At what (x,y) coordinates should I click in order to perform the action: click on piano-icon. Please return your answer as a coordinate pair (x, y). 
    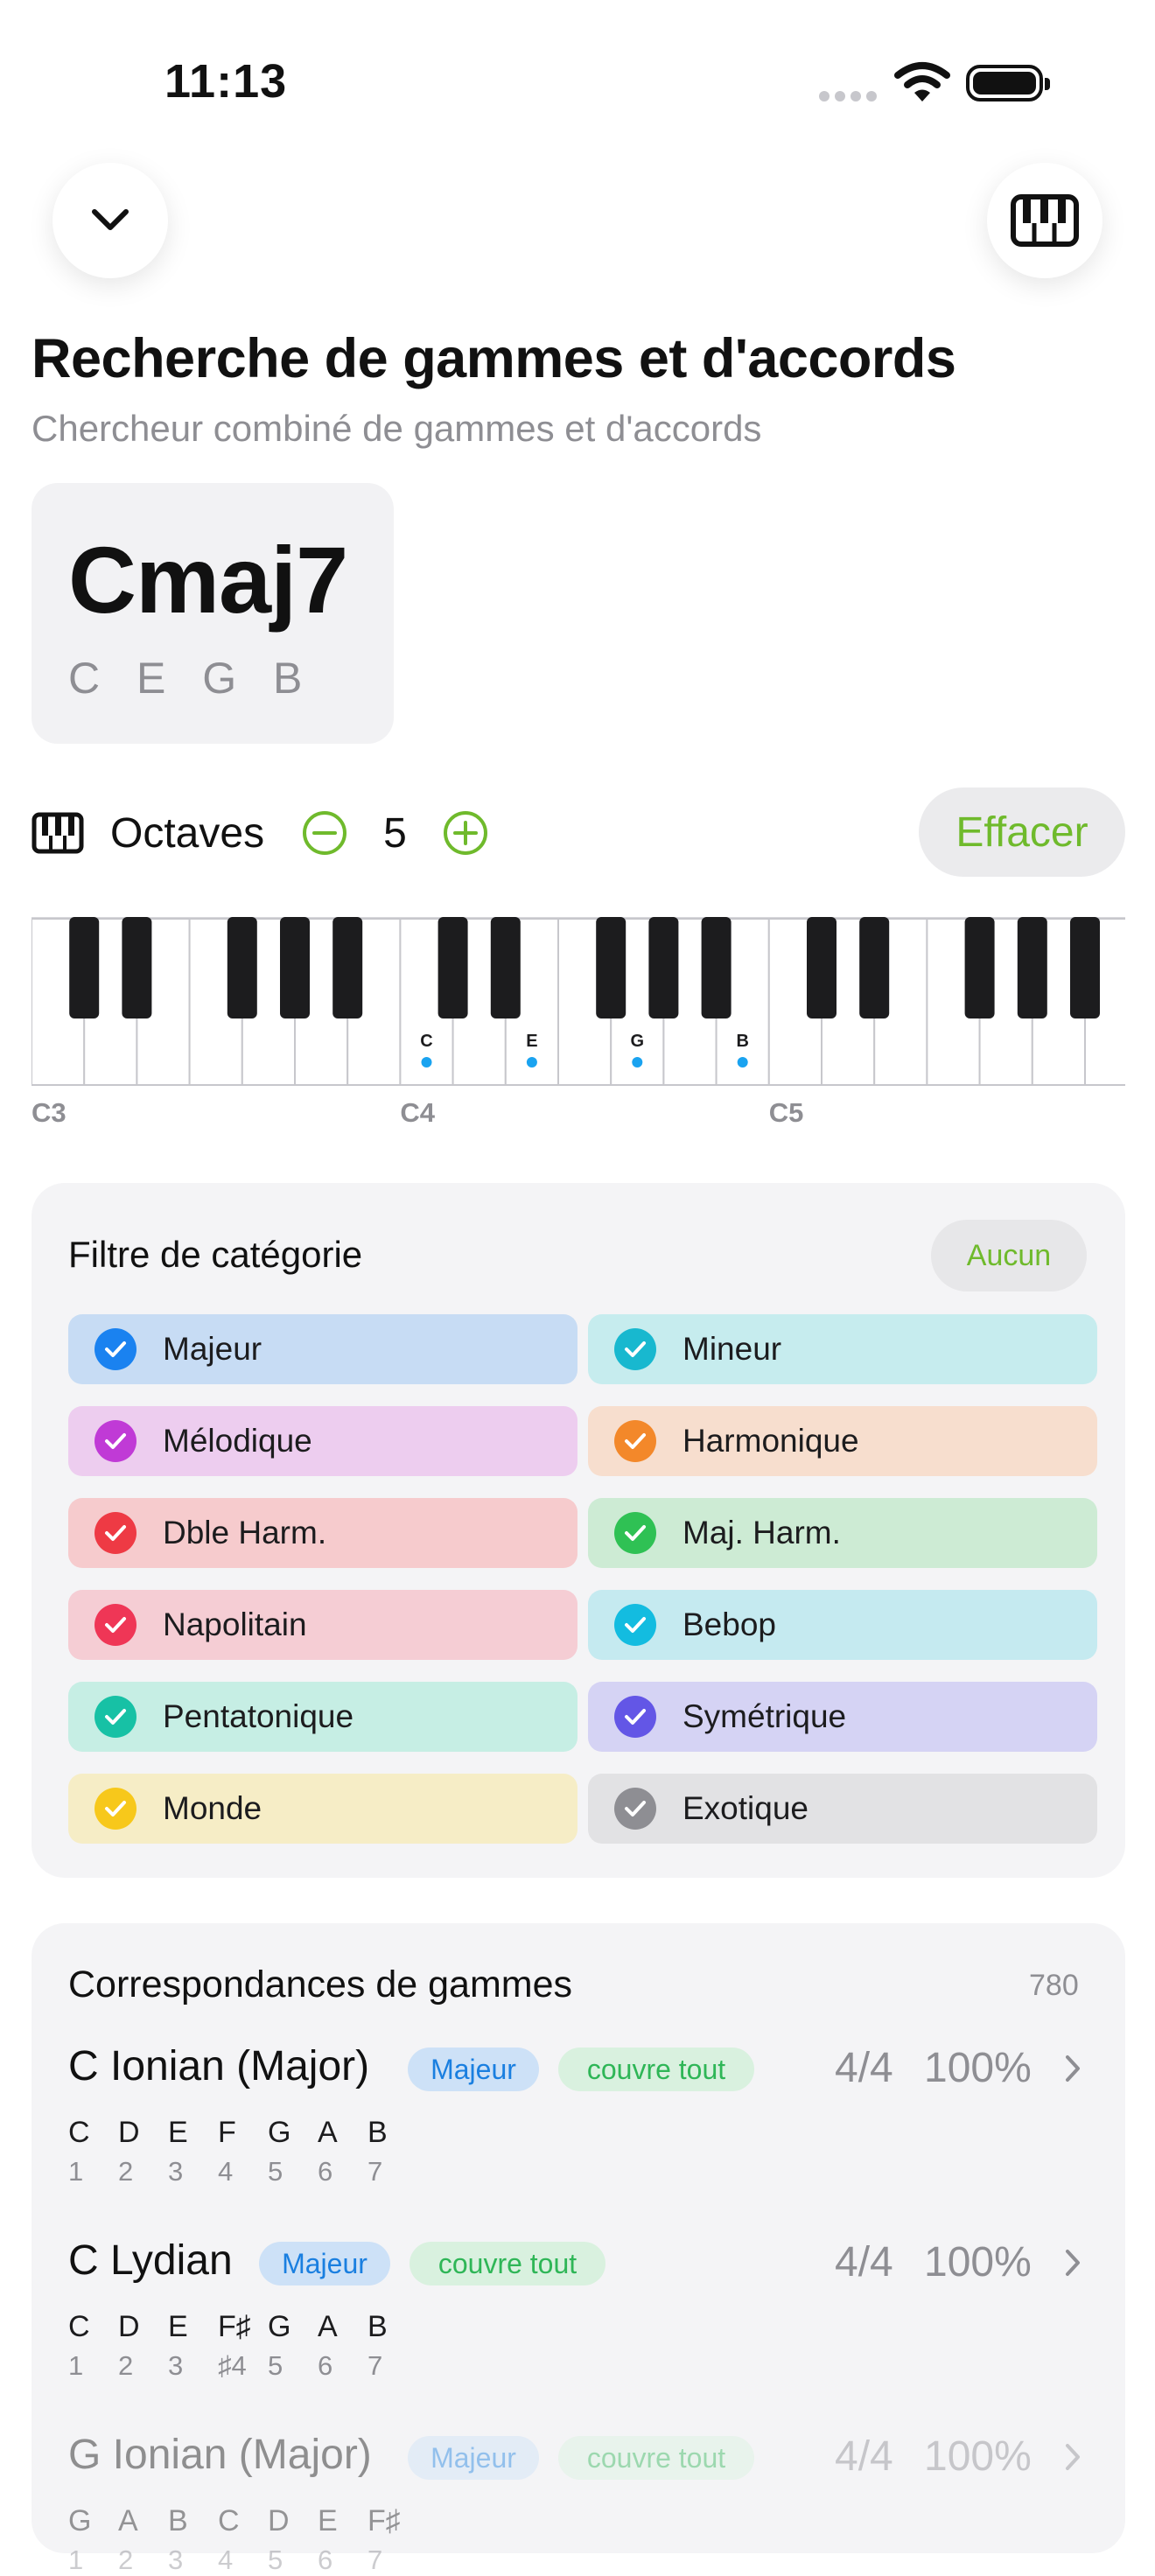
    Looking at the image, I should click on (1045, 220).